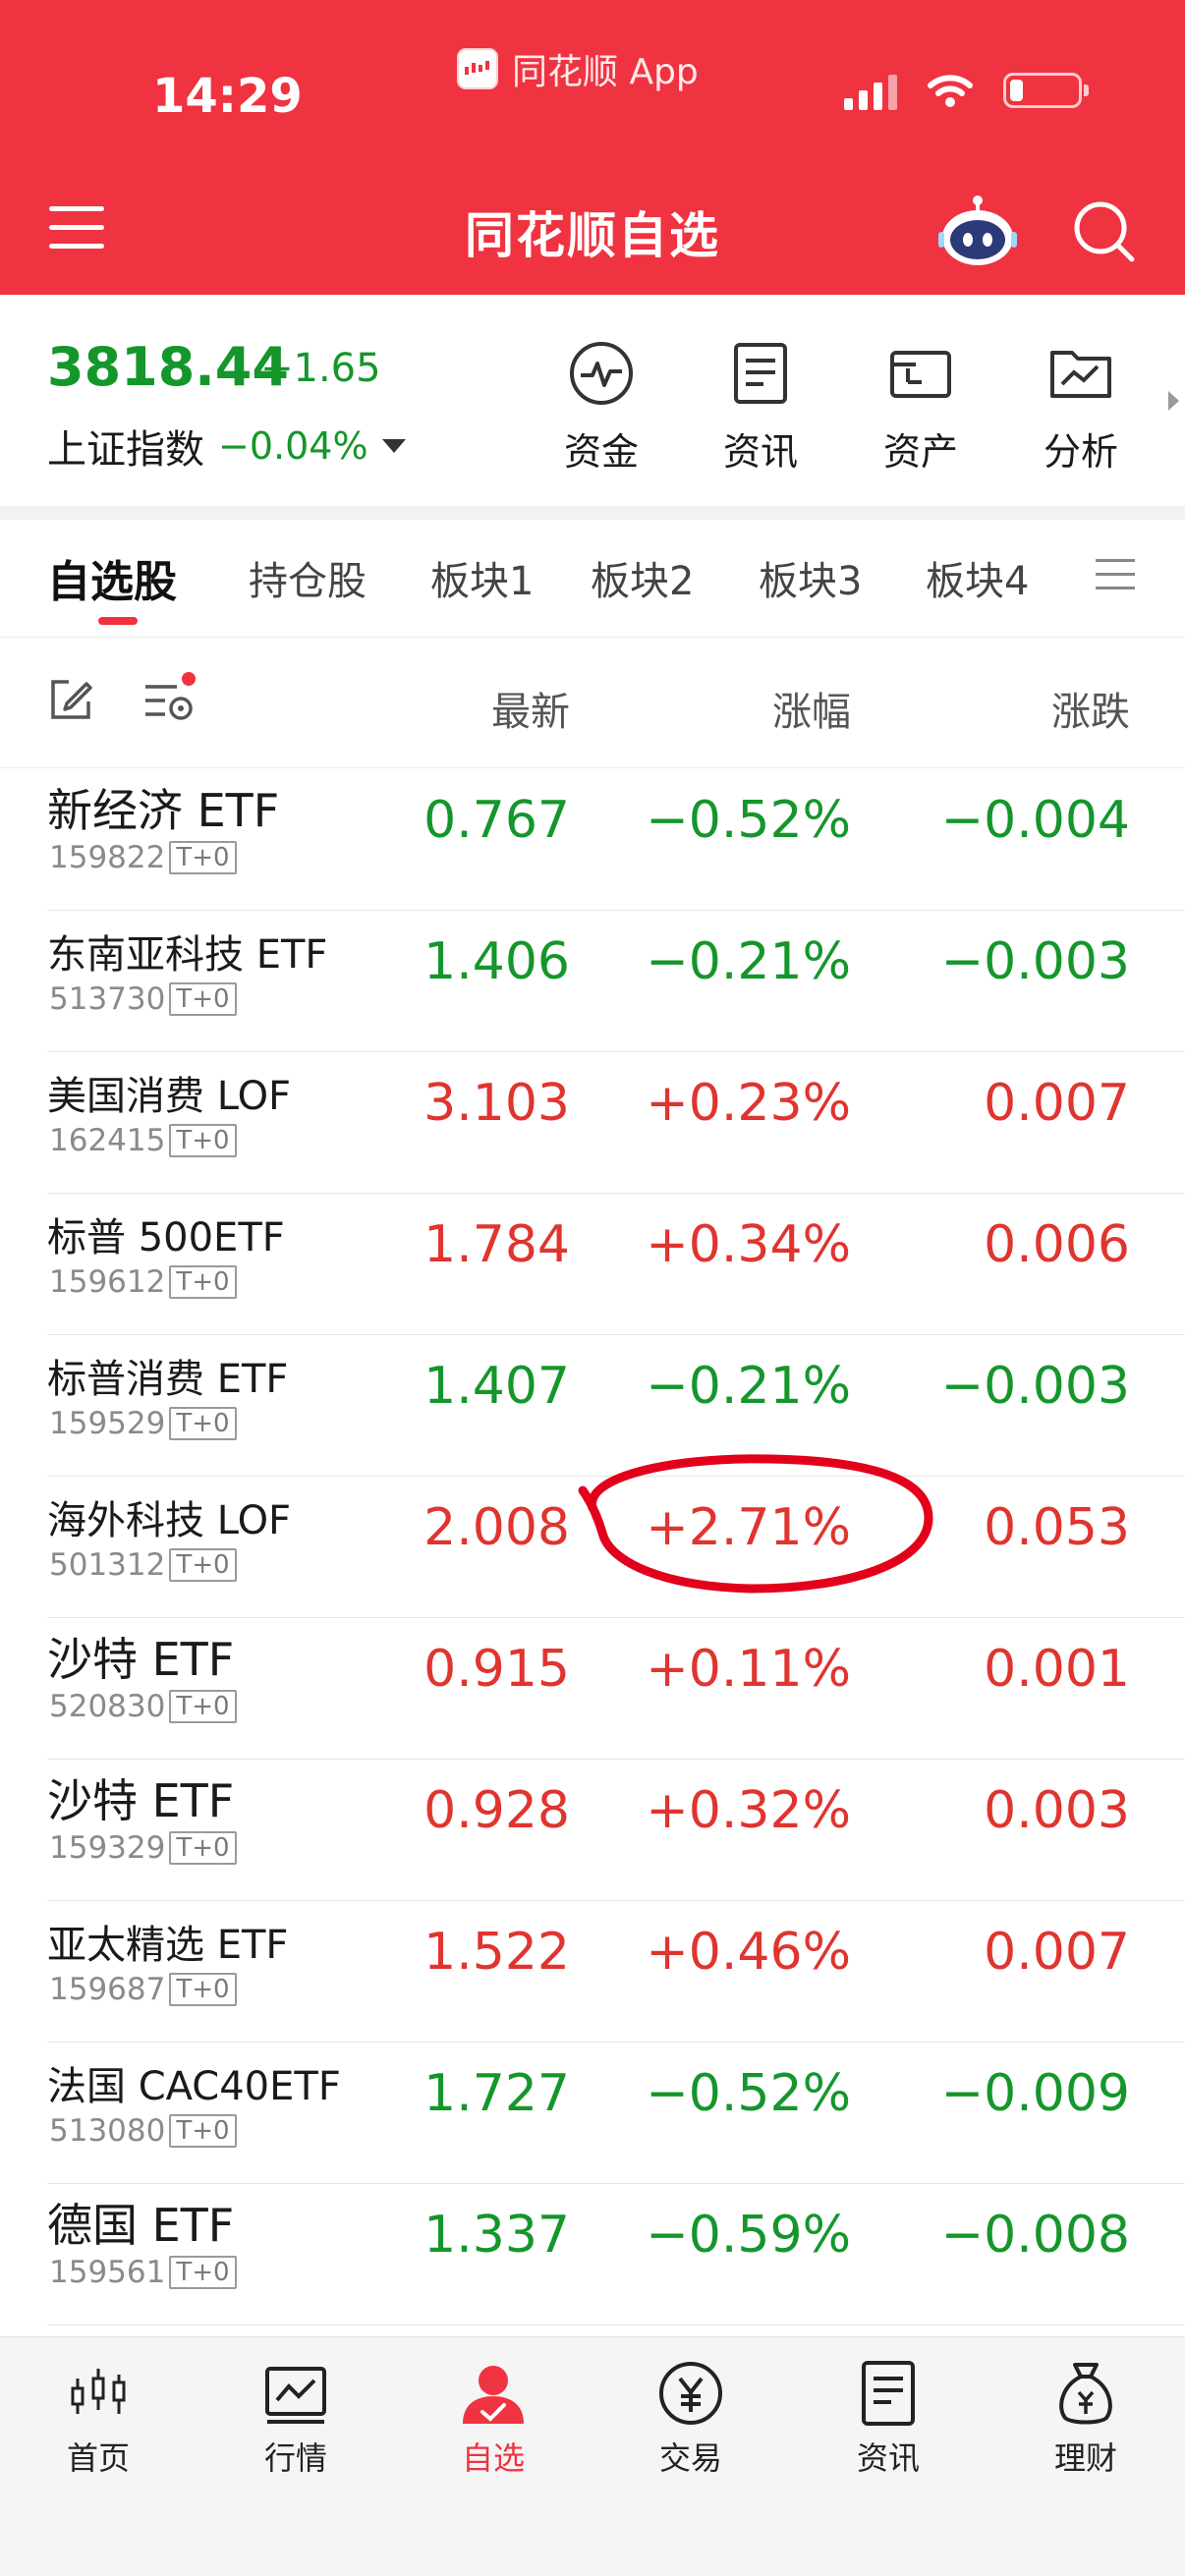  Describe the element at coordinates (592, 1830) in the screenshot. I see `table-row: 沙特 ETF 159329 T+0 0.928 +0.32% 0.003` at that location.